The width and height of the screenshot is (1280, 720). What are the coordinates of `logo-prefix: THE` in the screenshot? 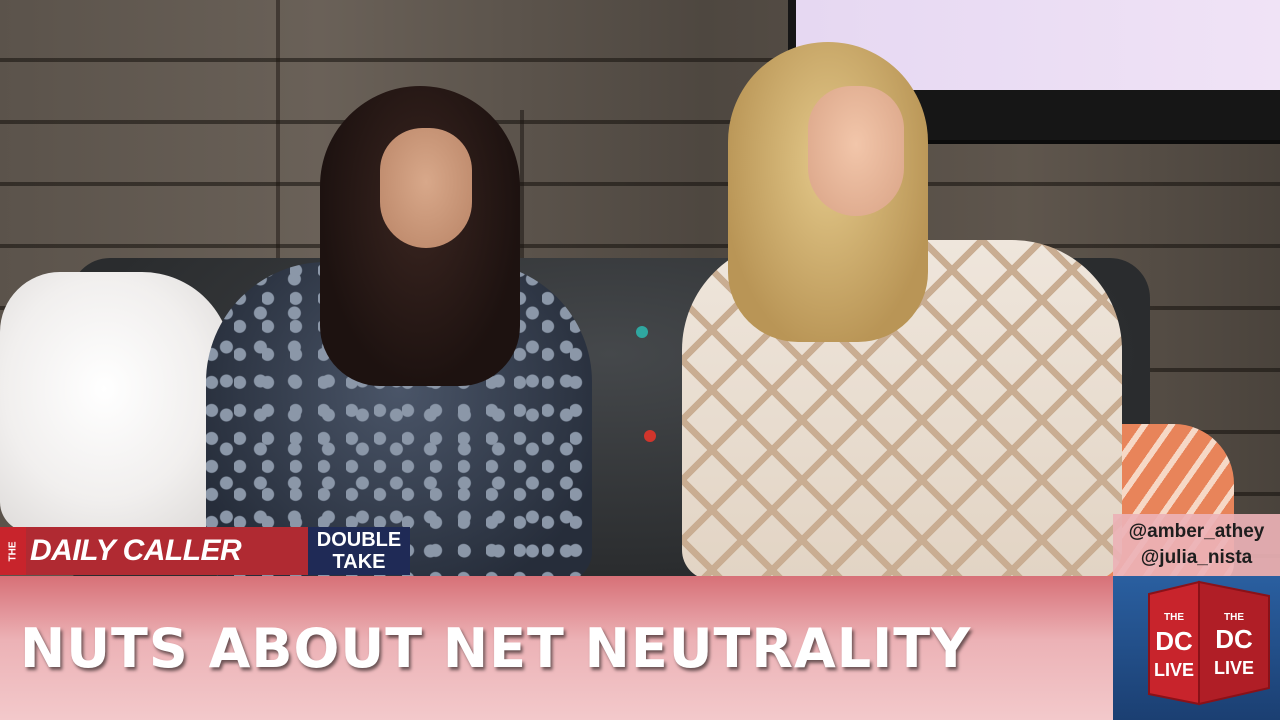 It's located at (13, 551).